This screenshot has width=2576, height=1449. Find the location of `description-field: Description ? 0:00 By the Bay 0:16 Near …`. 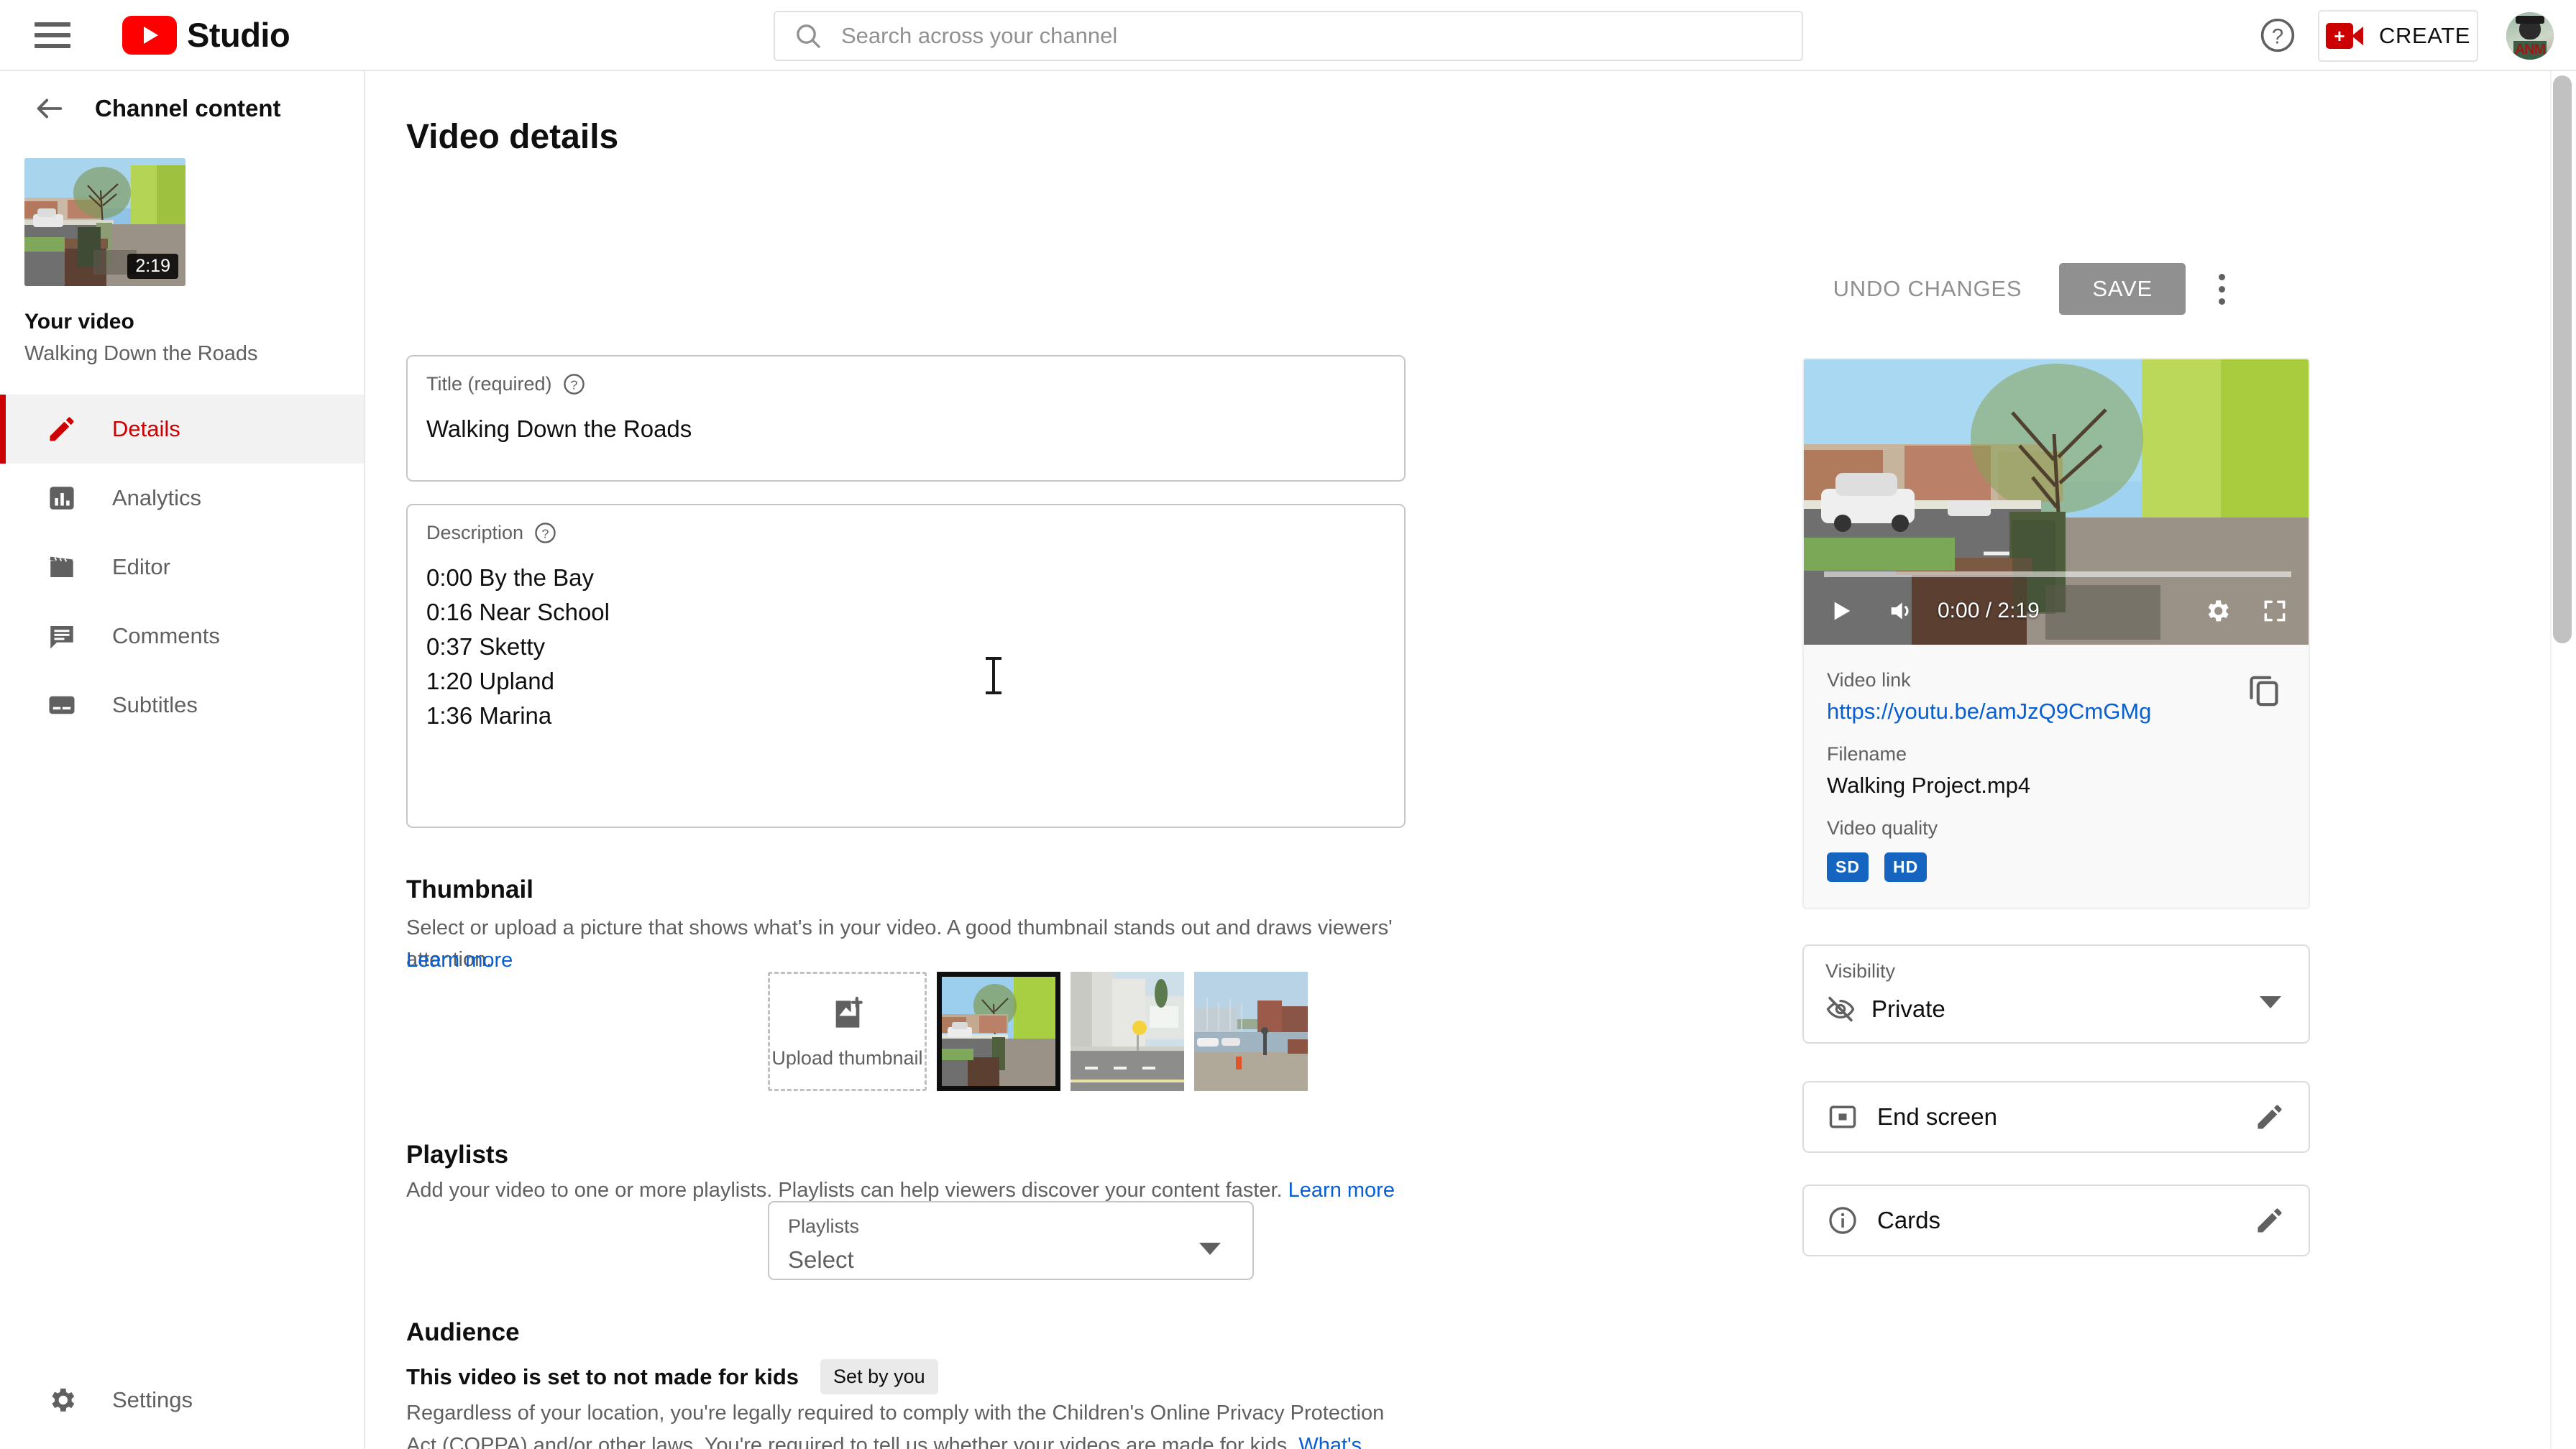

description-field: Description ? 0:00 By the Bay 0:16 Near … is located at coordinates (906, 666).